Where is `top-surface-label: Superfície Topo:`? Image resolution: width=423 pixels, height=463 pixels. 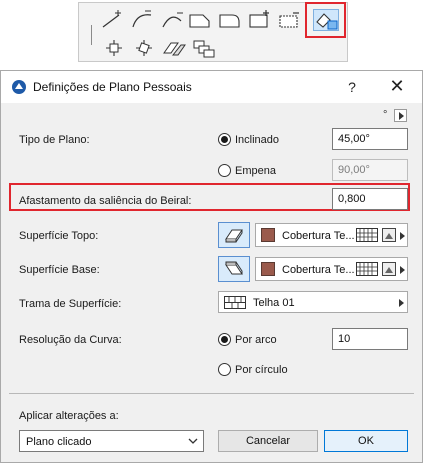
top-surface-label: Superfície Topo: is located at coordinates (59, 236).